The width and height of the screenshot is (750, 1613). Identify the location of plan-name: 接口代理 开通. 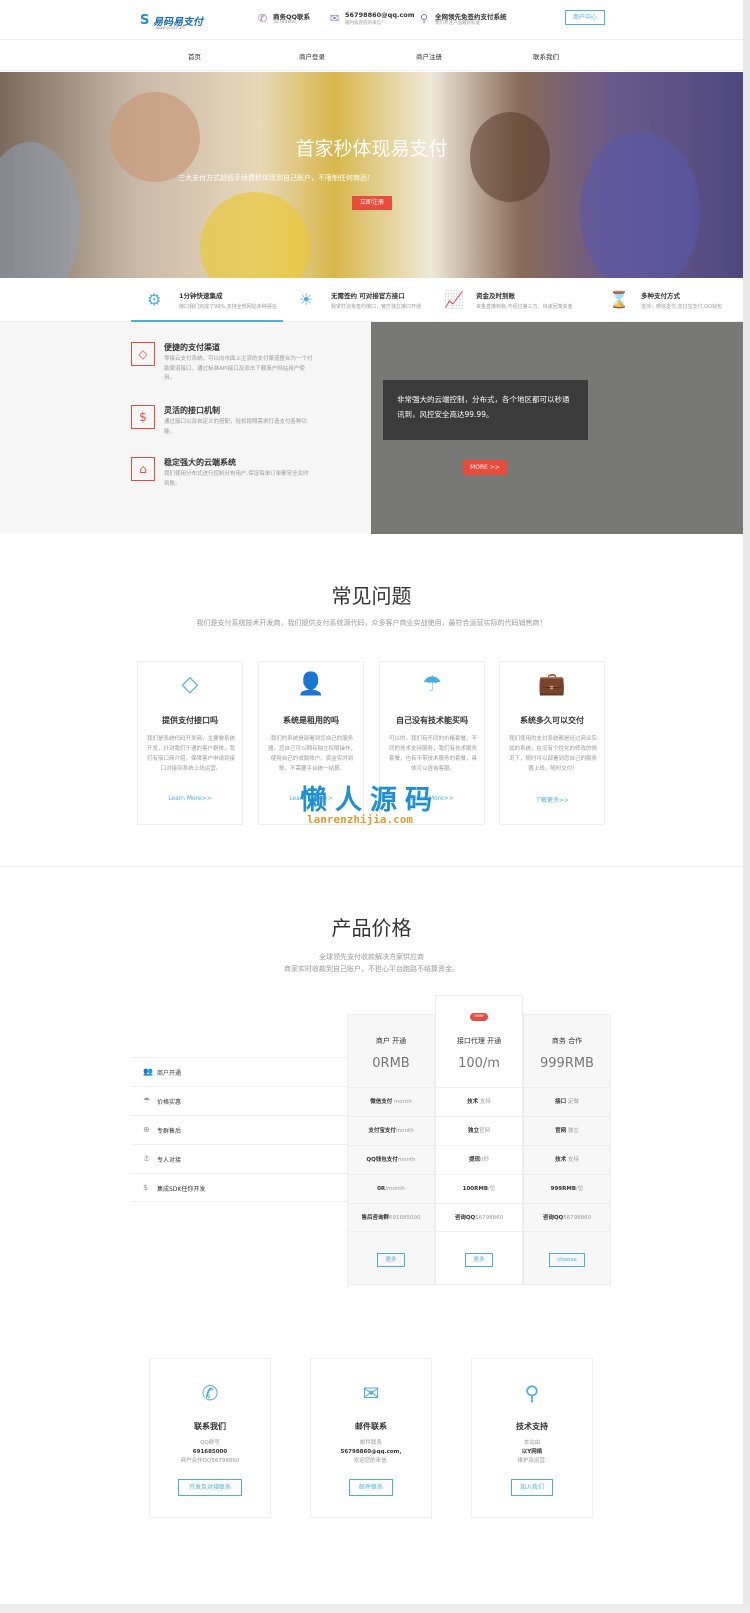
(479, 1041).